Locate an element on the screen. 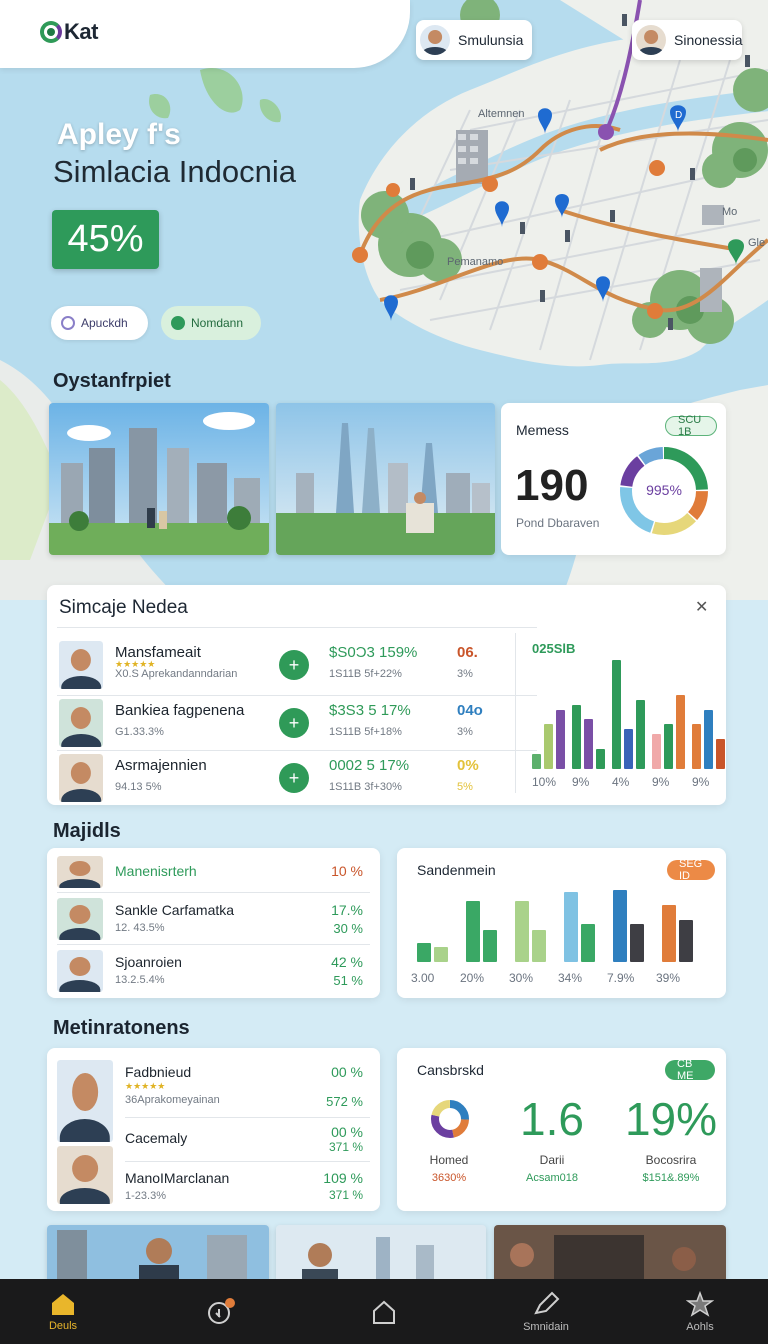 This screenshot has width=768, height=1344. hero-subtitle: Apley f's is located at coordinates (119, 134).